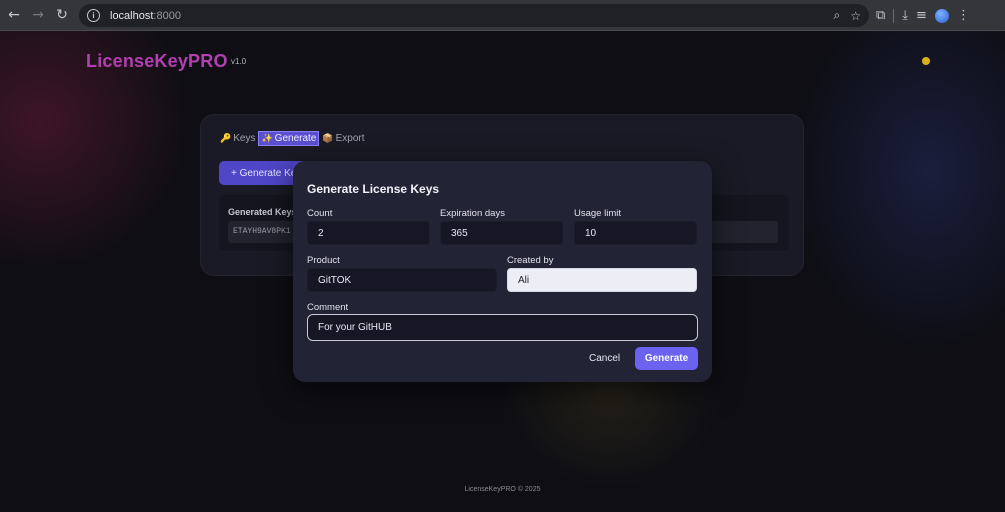 The image size is (1005, 512). I want to click on tab-bar: 🔑 Keys ✨ Generate 📦 Export, so click(294, 138).